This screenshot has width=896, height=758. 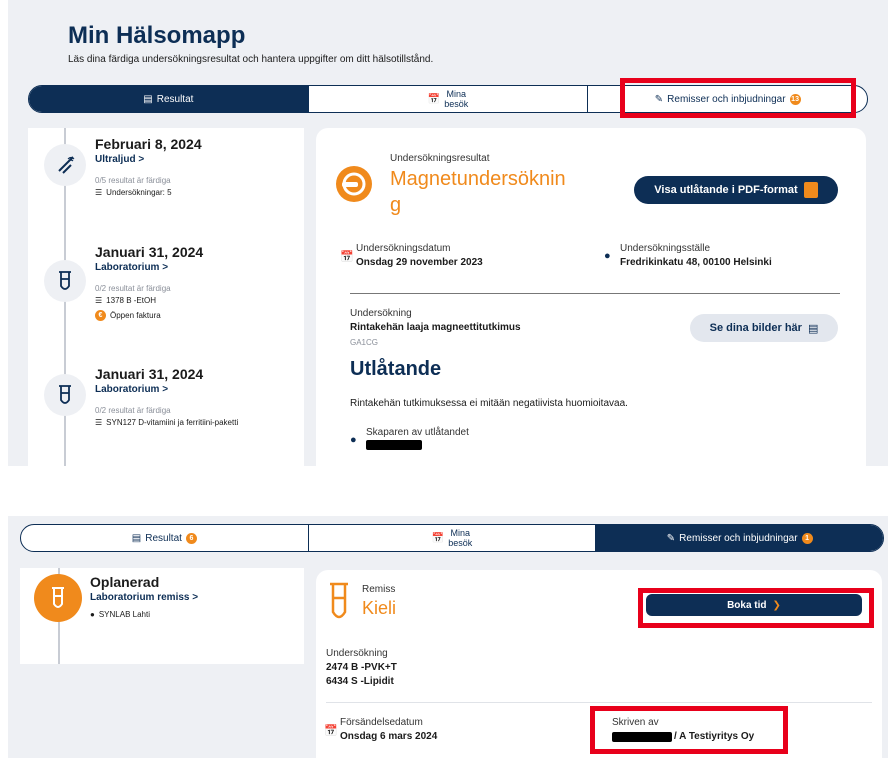 What do you see at coordinates (144, 597) in the screenshot?
I see `timeline-category-link: Laboratorium remiss >` at bounding box center [144, 597].